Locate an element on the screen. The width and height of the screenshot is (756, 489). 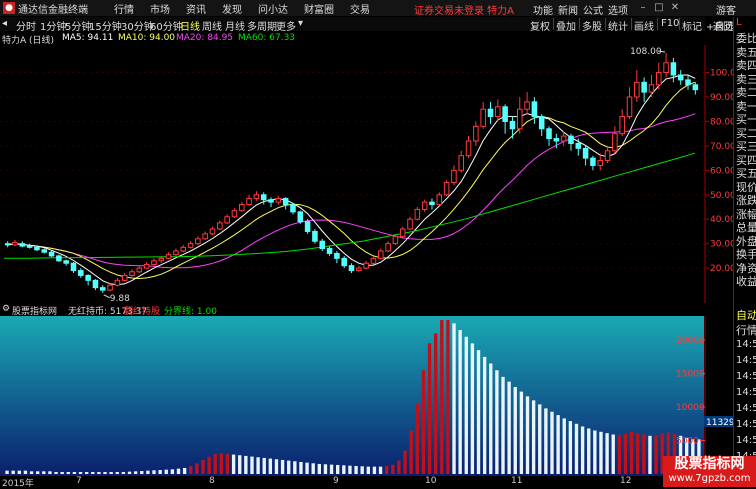
period-tab-more: 更多 is located at coordinates (286, 25).